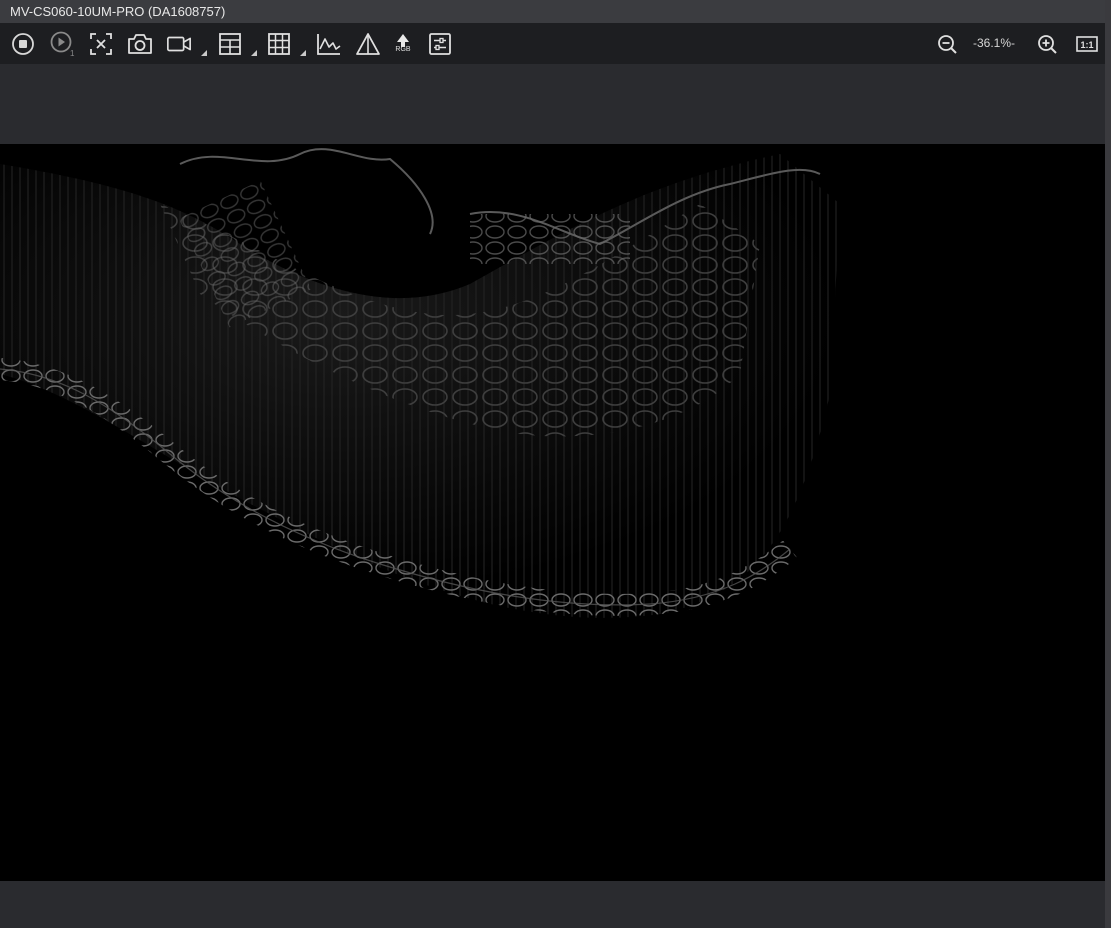 This screenshot has width=1111, height=928. I want to click on grid-icon, so click(279, 44).